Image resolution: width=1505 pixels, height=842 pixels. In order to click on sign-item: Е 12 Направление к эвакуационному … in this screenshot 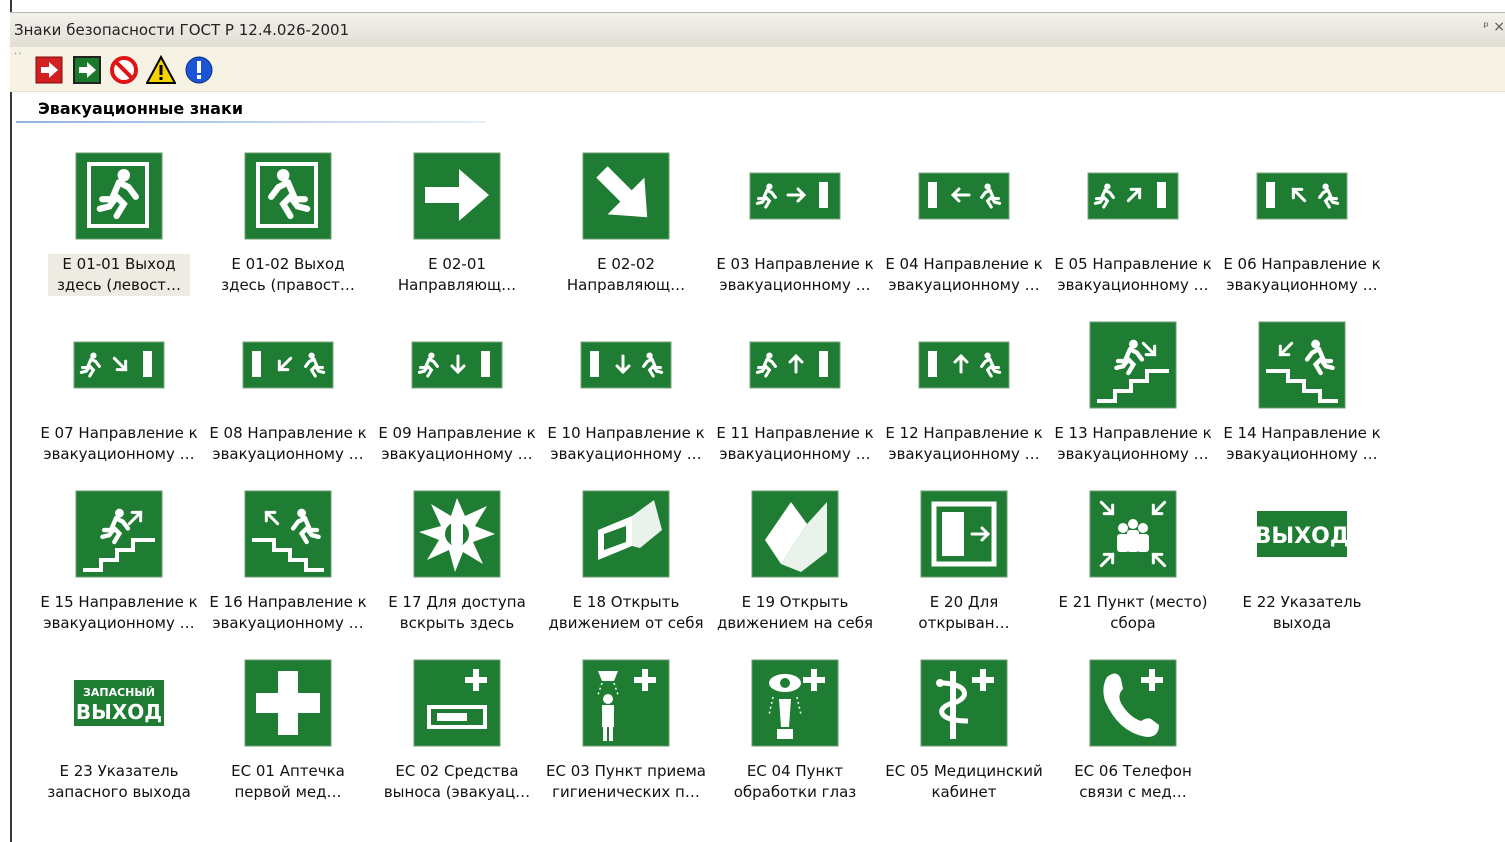, I will do `click(964, 397)`.